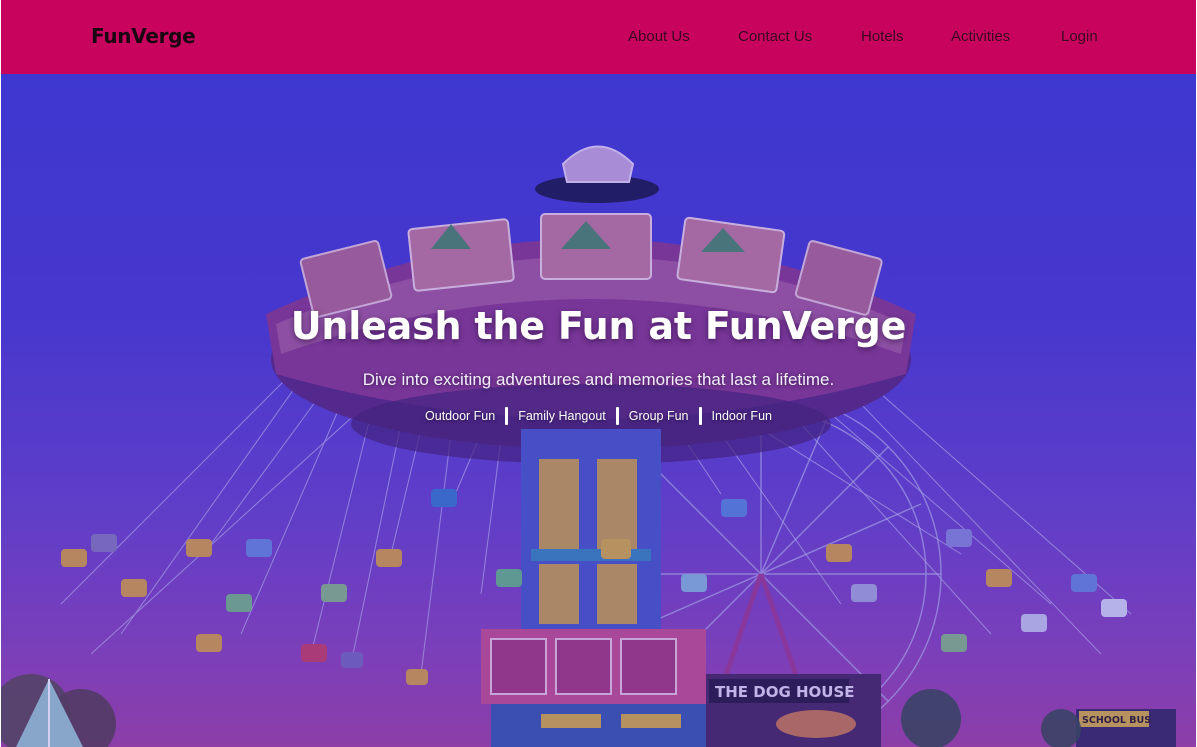 The height and width of the screenshot is (747, 1197). Describe the element at coordinates (659, 416) in the screenshot. I see `tag-group-fun: Group Fun` at that location.